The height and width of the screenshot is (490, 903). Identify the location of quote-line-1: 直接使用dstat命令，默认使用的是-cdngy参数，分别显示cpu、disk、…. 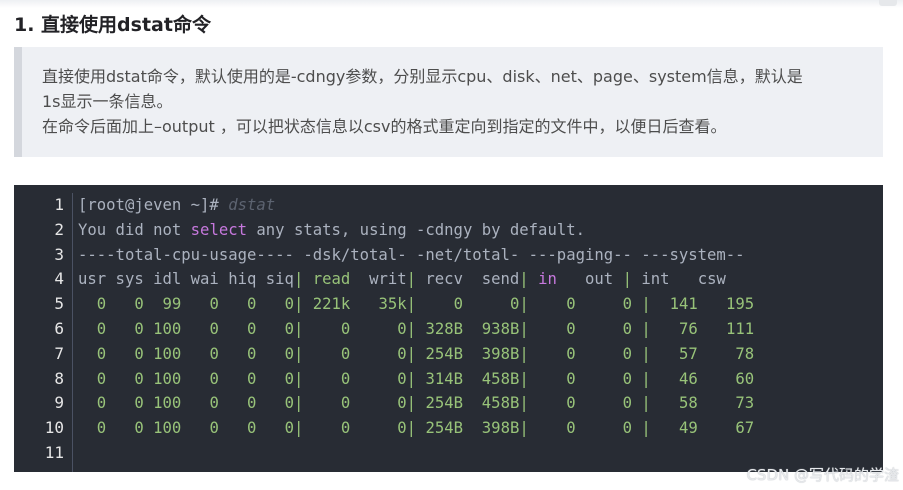
(422, 76).